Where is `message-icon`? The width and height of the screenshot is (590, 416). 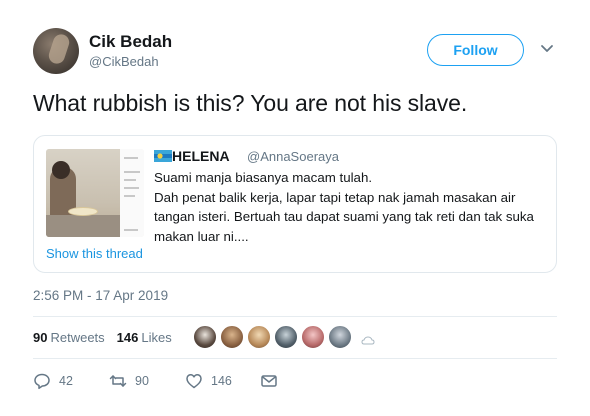
message-icon is located at coordinates (269, 381).